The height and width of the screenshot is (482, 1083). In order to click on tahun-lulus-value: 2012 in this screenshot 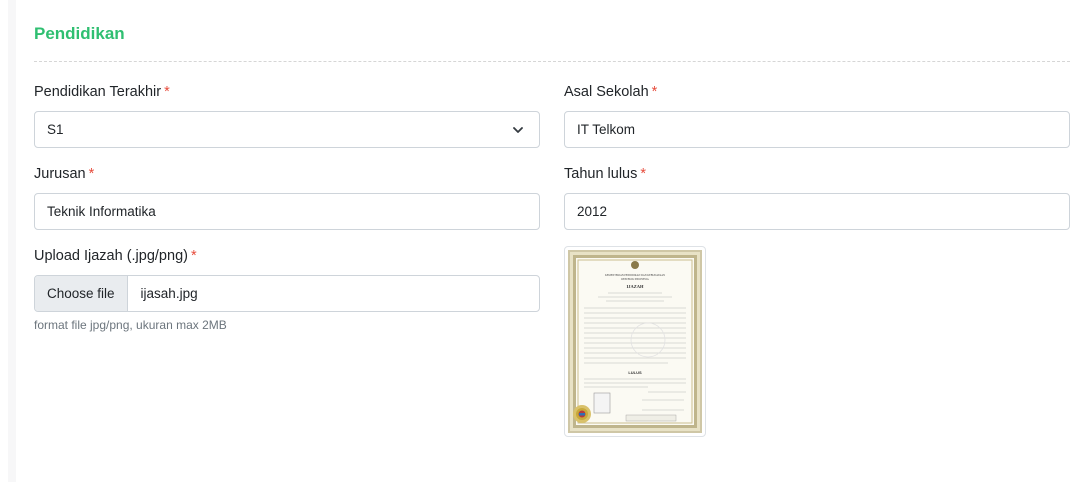, I will do `click(592, 211)`.